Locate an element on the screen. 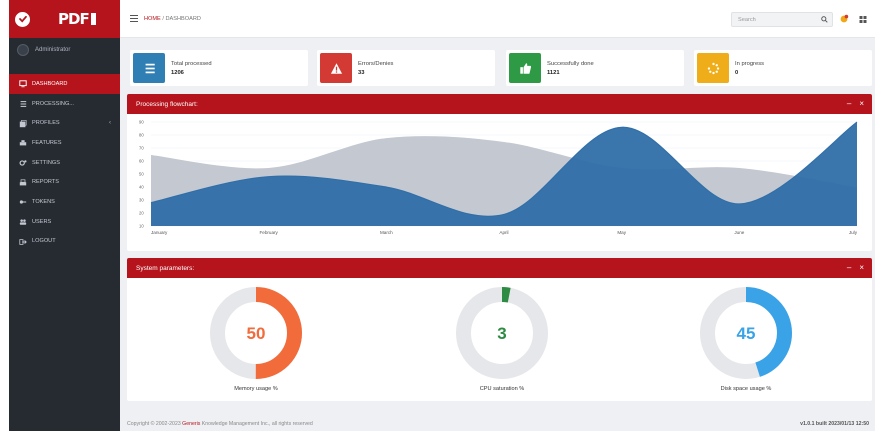  logo-badge is located at coordinates (93, 19).